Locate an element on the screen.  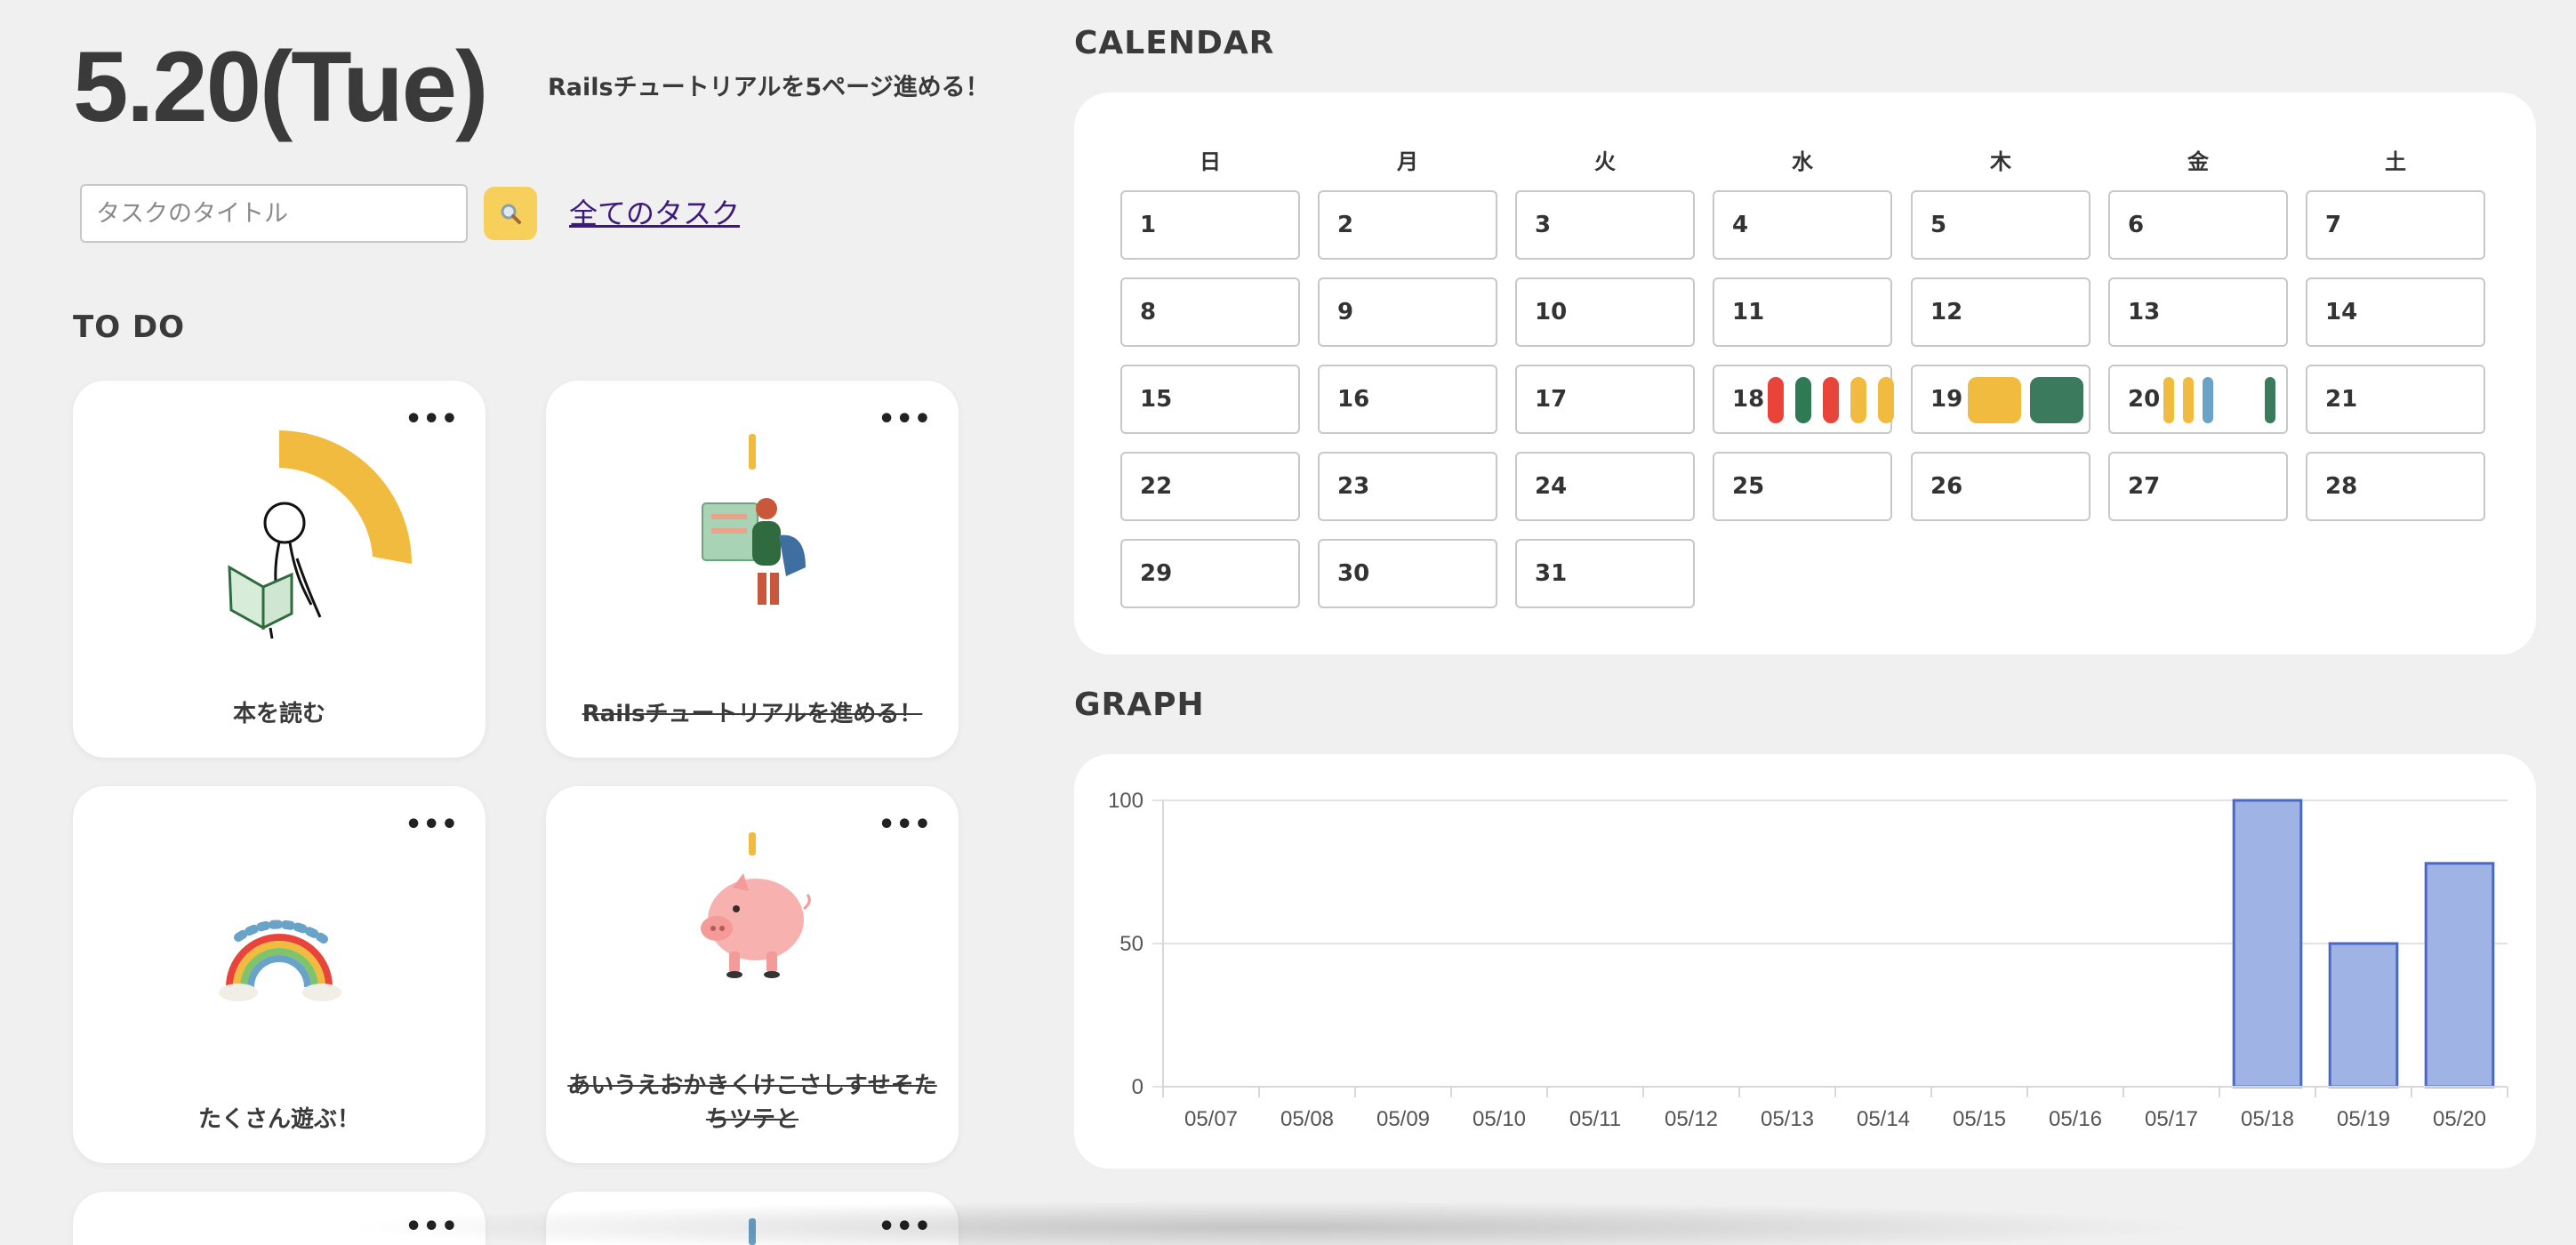
calendar-day-number: 16 is located at coordinates (1353, 399).